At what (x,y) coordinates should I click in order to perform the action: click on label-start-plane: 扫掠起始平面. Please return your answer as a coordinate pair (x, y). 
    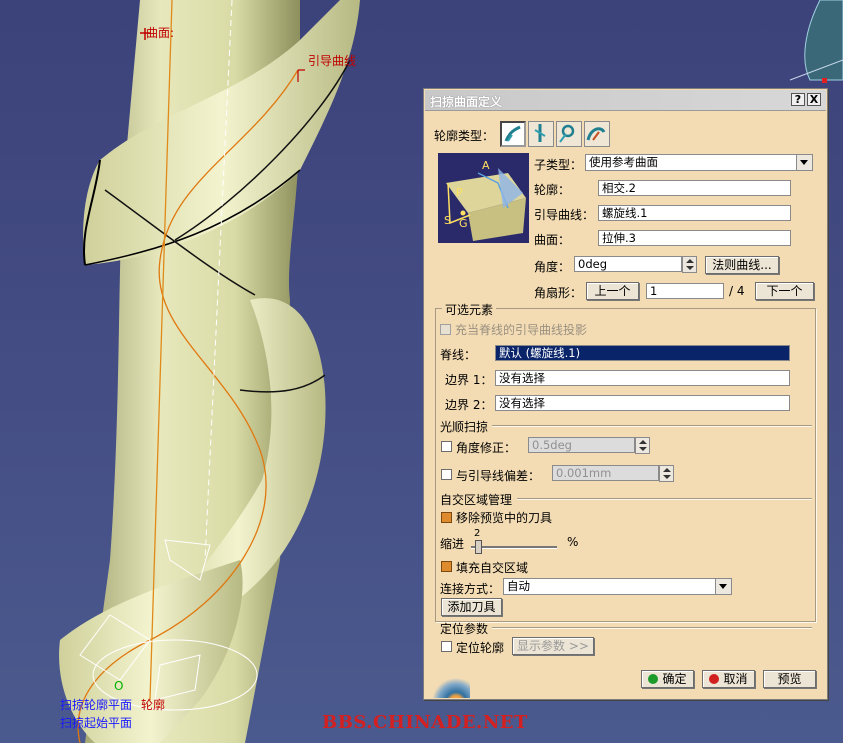
    Looking at the image, I should click on (96, 723).